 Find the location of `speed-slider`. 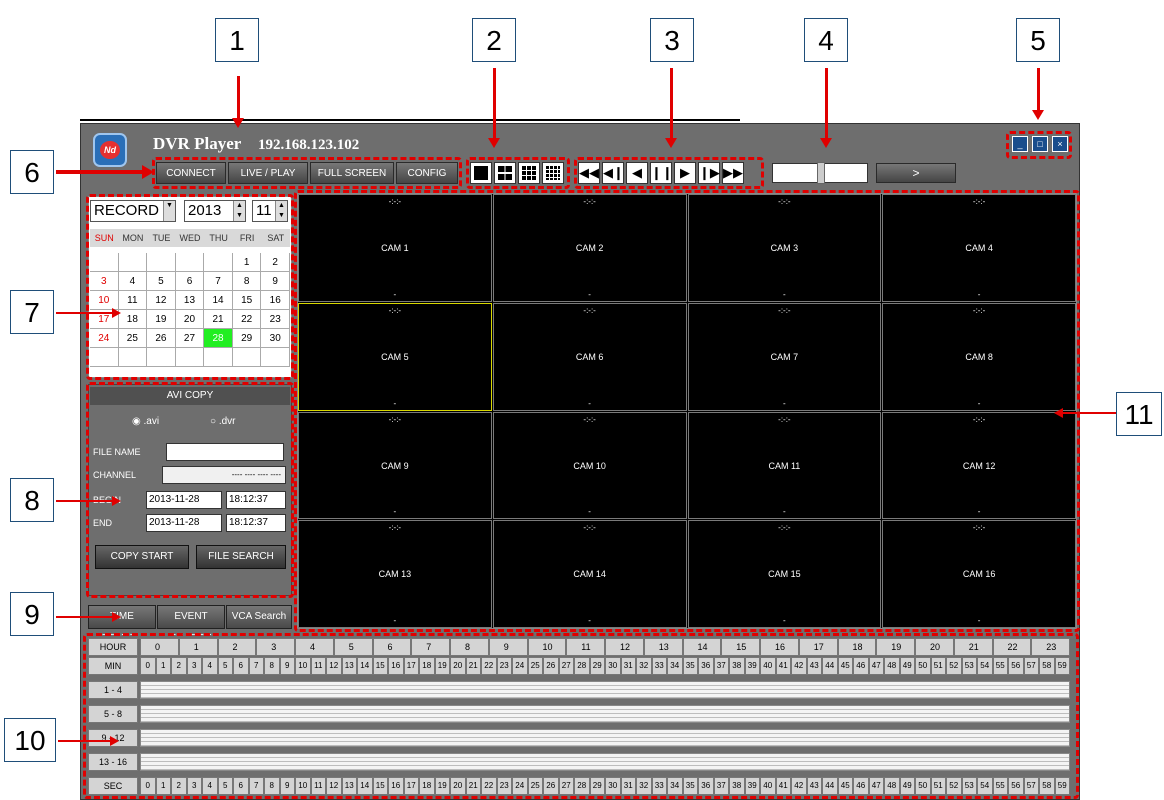

speed-slider is located at coordinates (820, 173).